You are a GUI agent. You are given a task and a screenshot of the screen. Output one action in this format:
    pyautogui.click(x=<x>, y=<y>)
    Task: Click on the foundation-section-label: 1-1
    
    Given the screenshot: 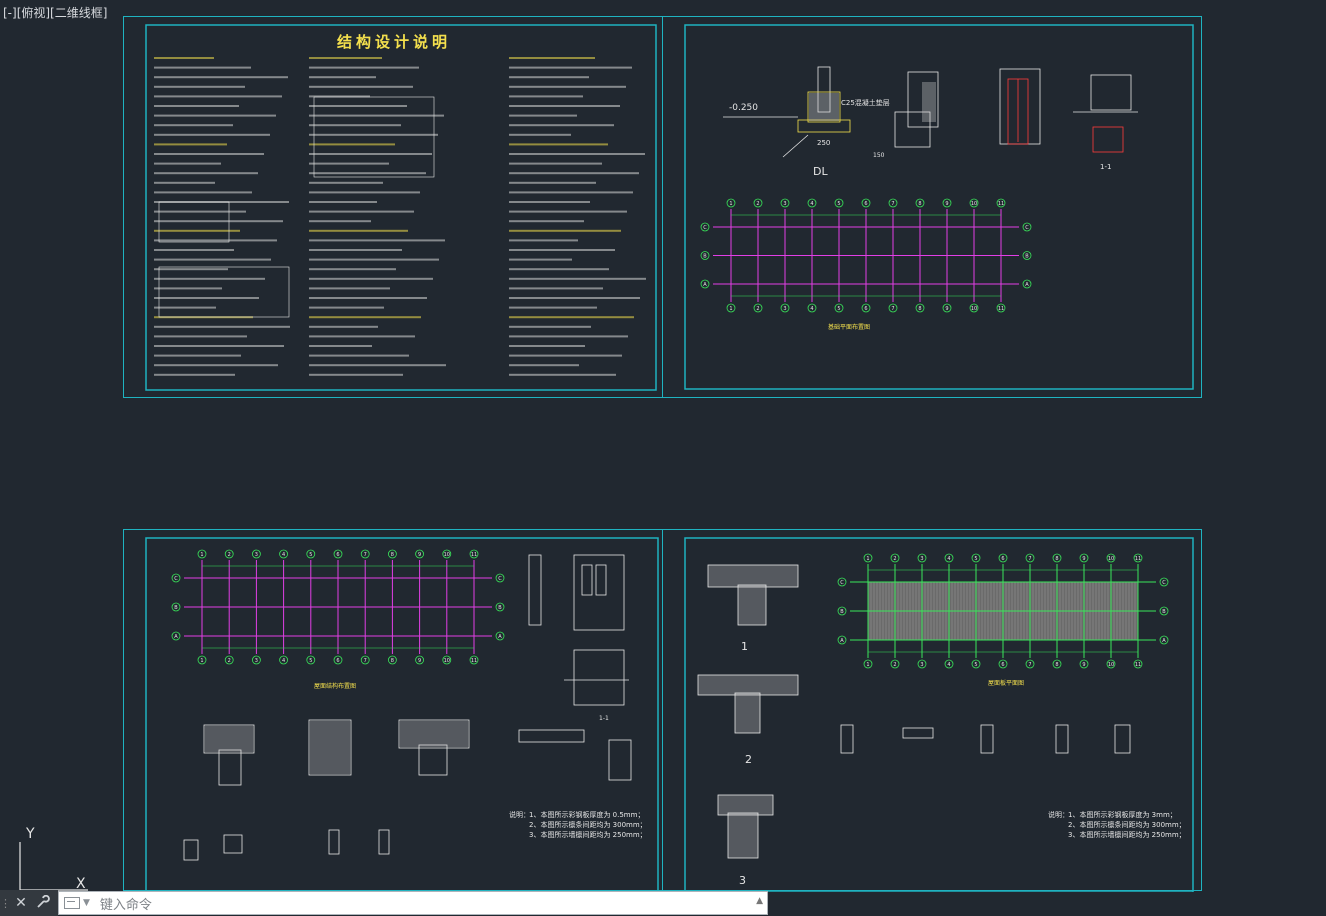 What is the action you would take?
    pyautogui.click(x=1105, y=167)
    